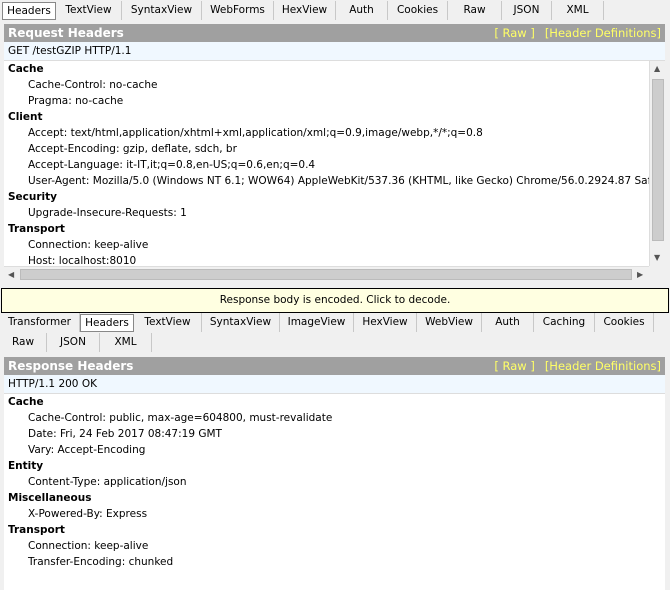 Image resolution: width=670 pixels, height=590 pixels. I want to click on header-item: Accept-Encoding: gzip, deflate, sdch, br, so click(326, 149).